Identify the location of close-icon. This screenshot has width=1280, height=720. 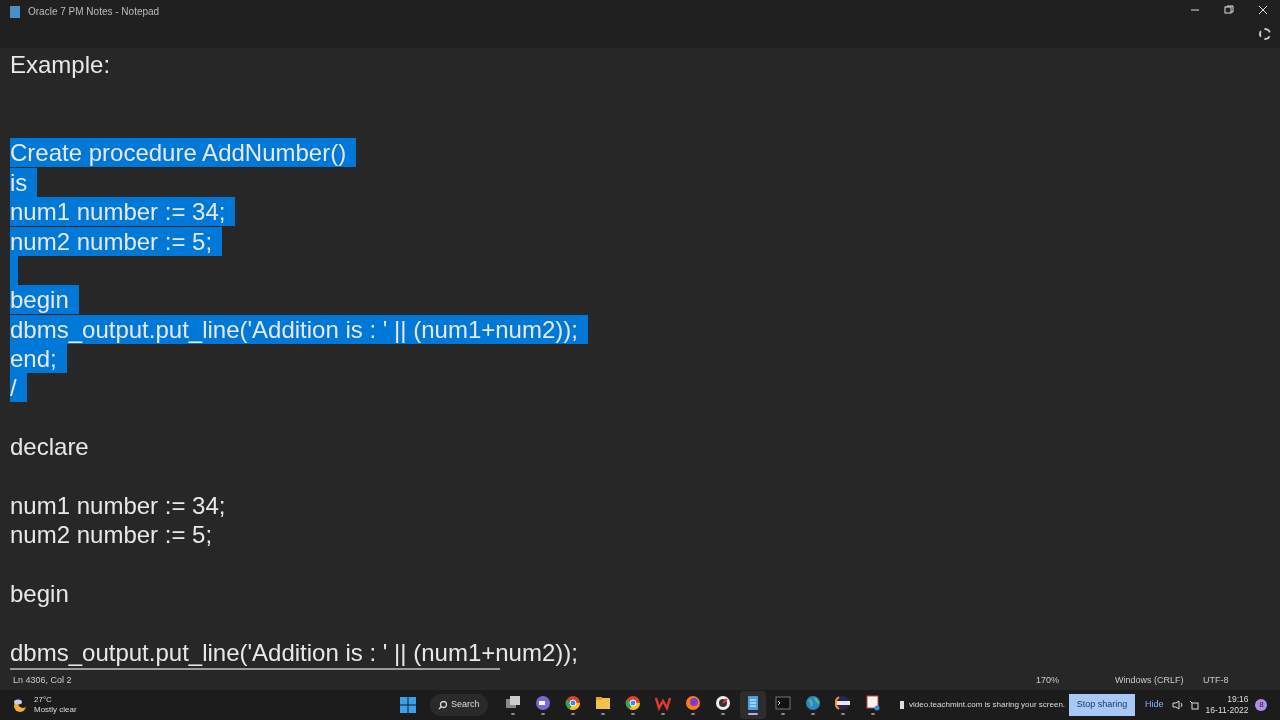
(1263, 10).